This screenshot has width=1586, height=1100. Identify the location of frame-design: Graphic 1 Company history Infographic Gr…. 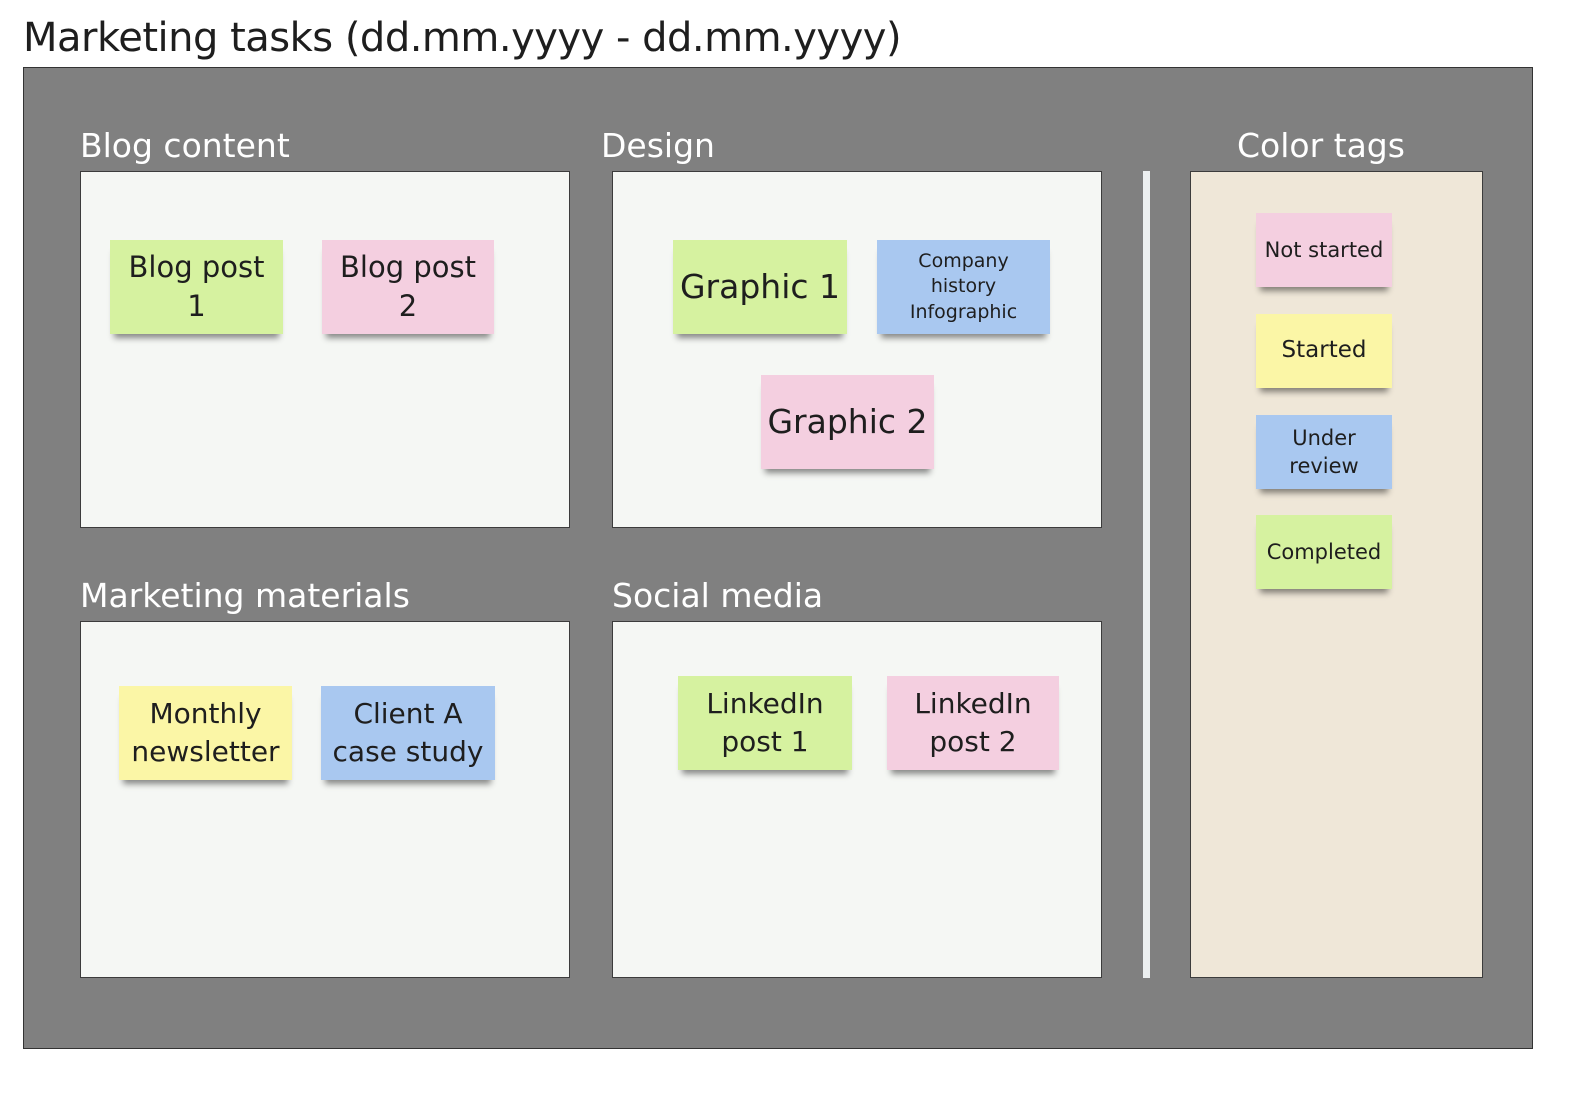
(857, 349).